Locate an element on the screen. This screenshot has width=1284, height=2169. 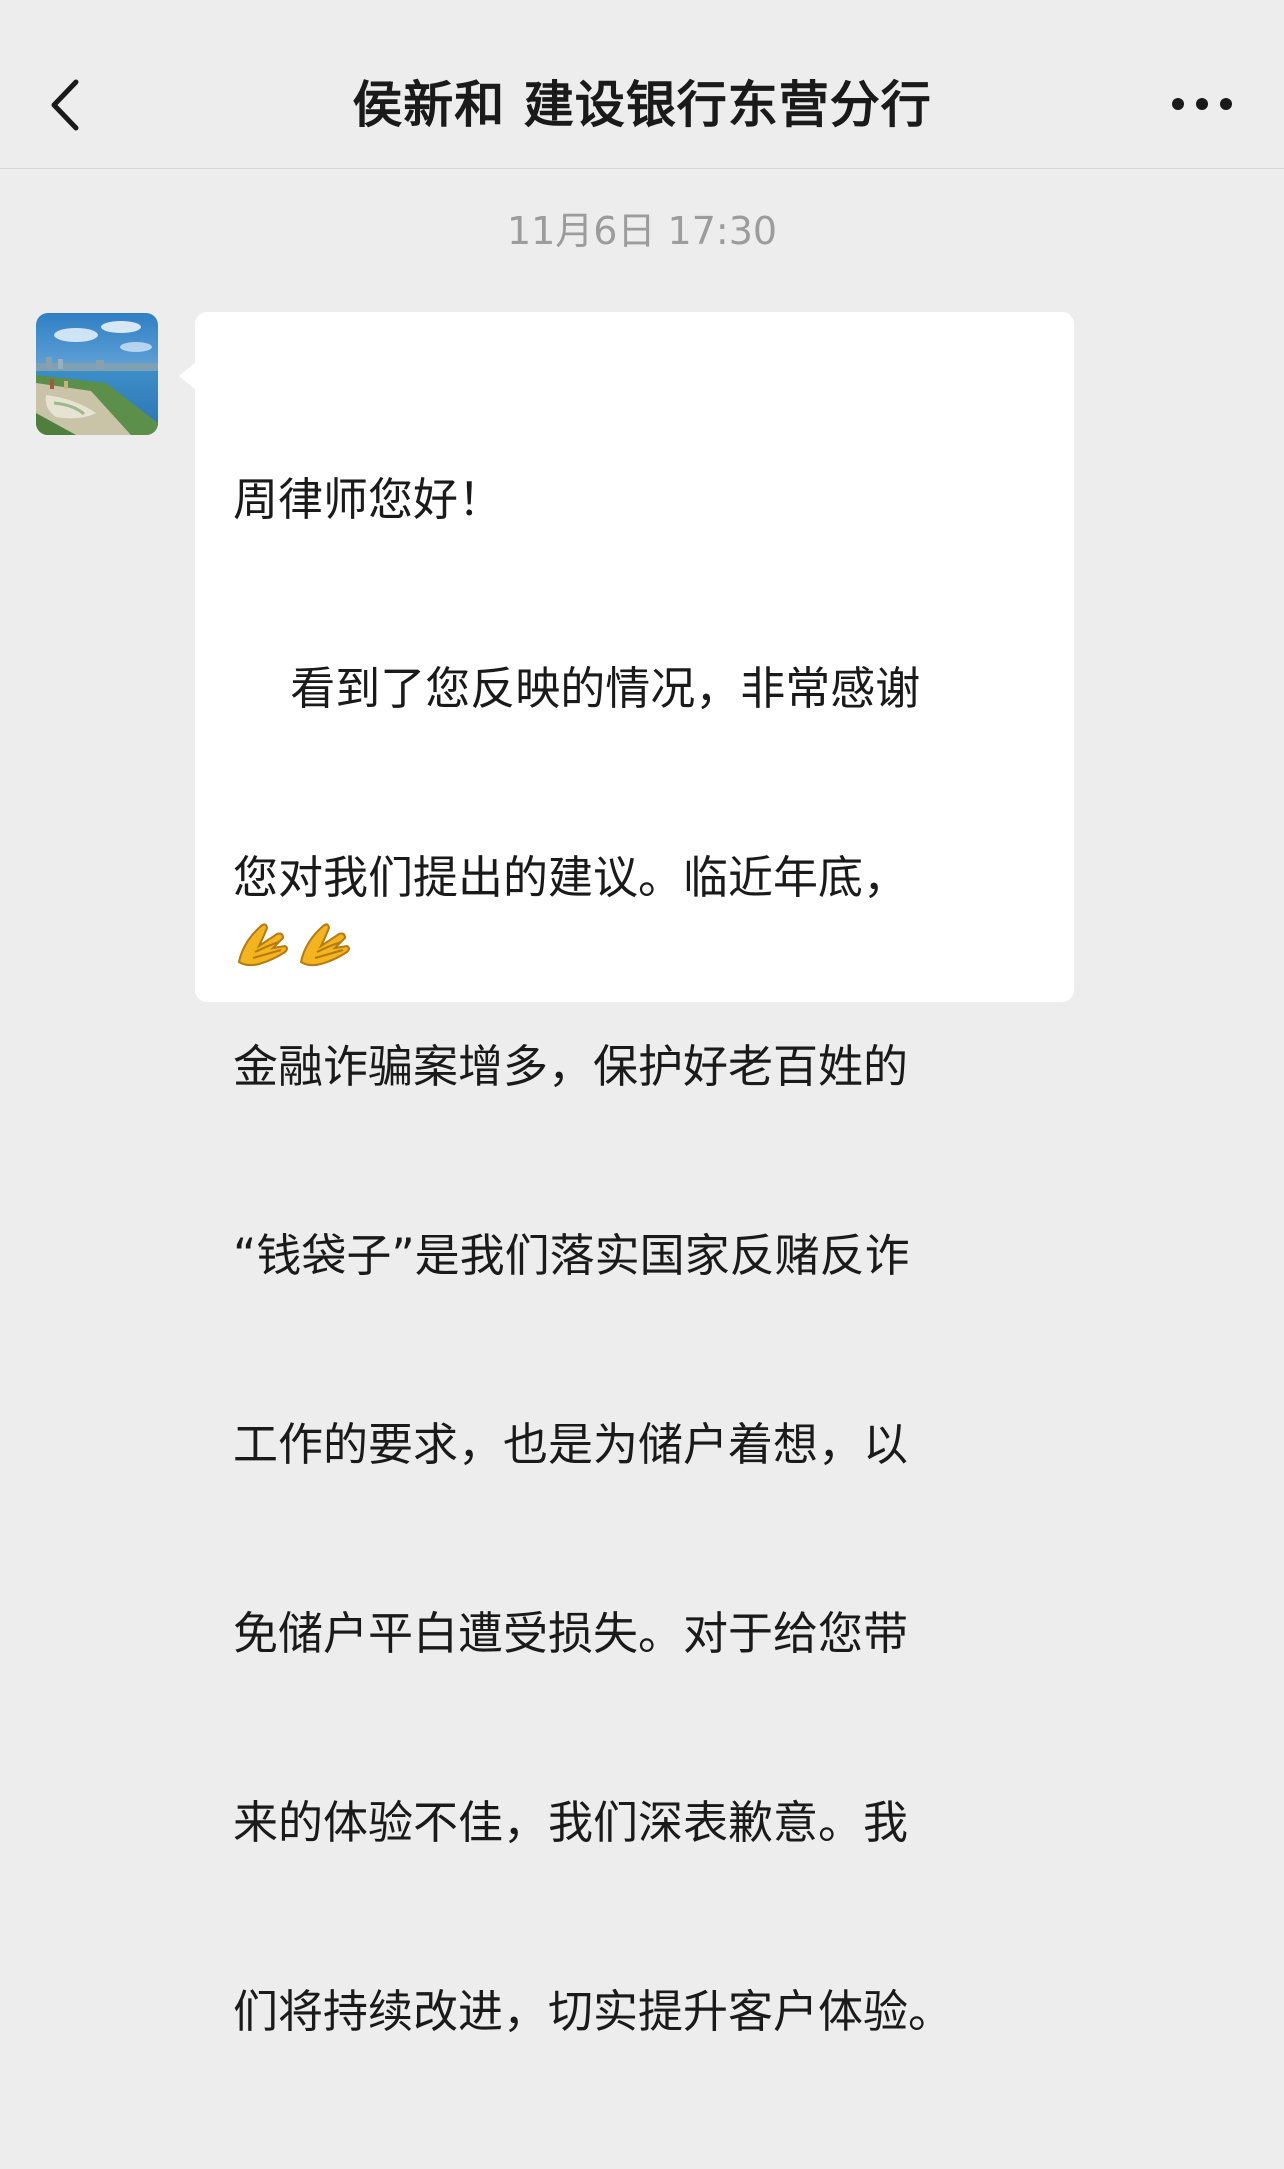
message-line: 看到了您反映的情况，非常感谢 is located at coordinates (577, 688).